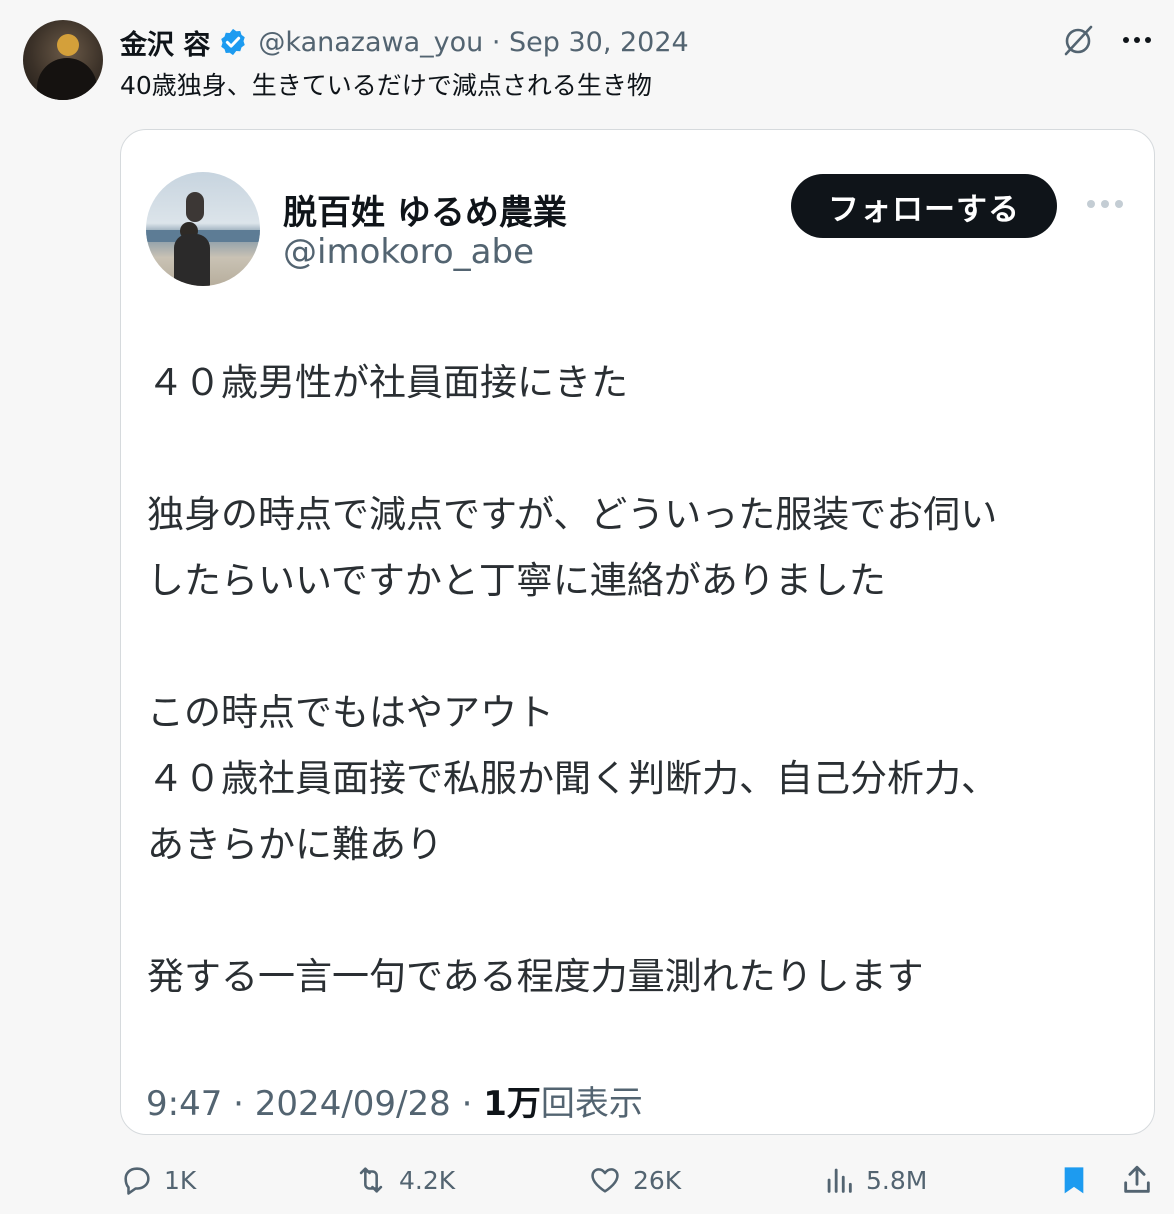  I want to click on quoted-line: ４０歳男性が社員面接にきた, so click(387, 382).